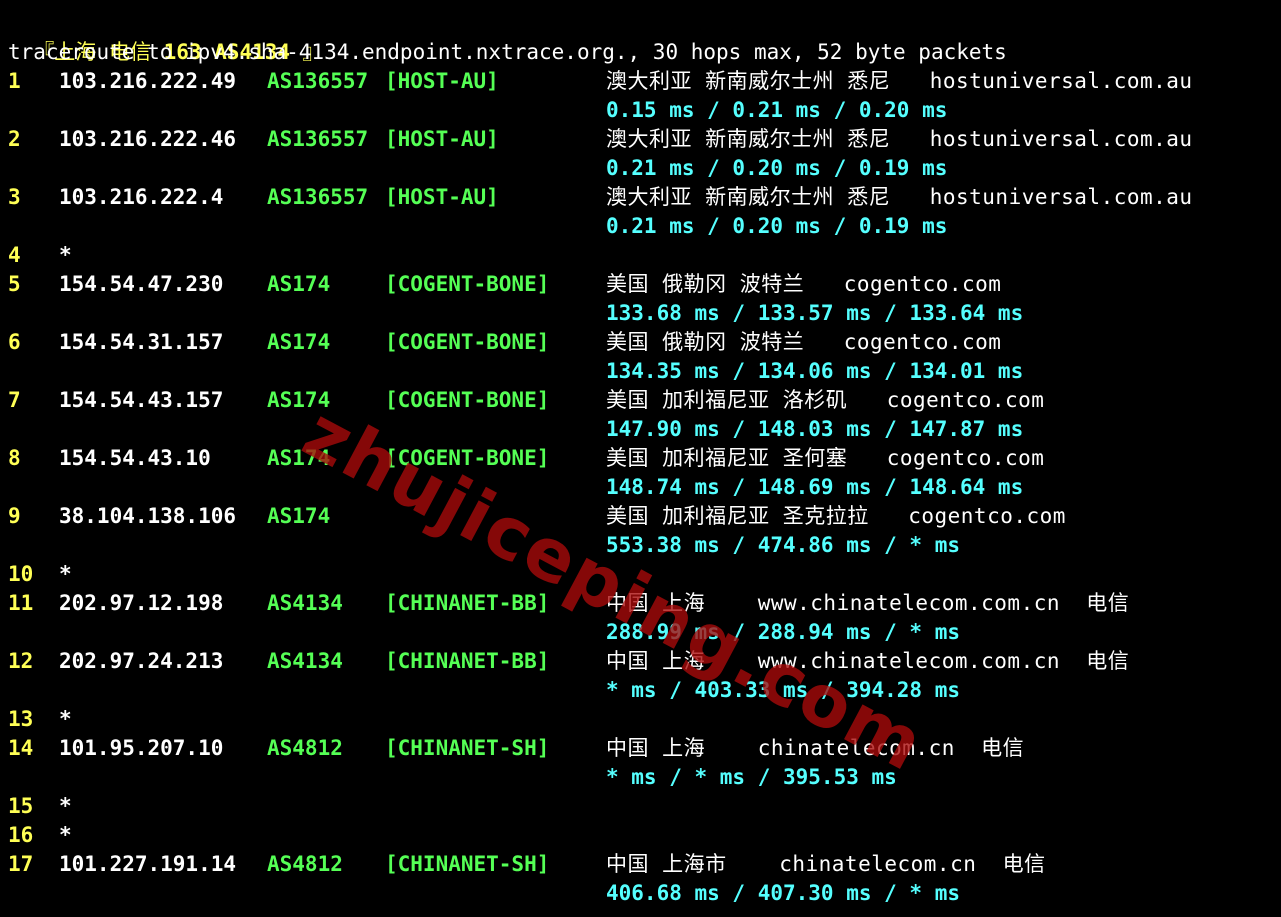 Image resolution: width=1281 pixels, height=917 pixels. Describe the element at coordinates (777, 110) in the screenshot. I see `hop-rtt: 0.15 ms / 0.21 ms / 0.20 ms` at that location.